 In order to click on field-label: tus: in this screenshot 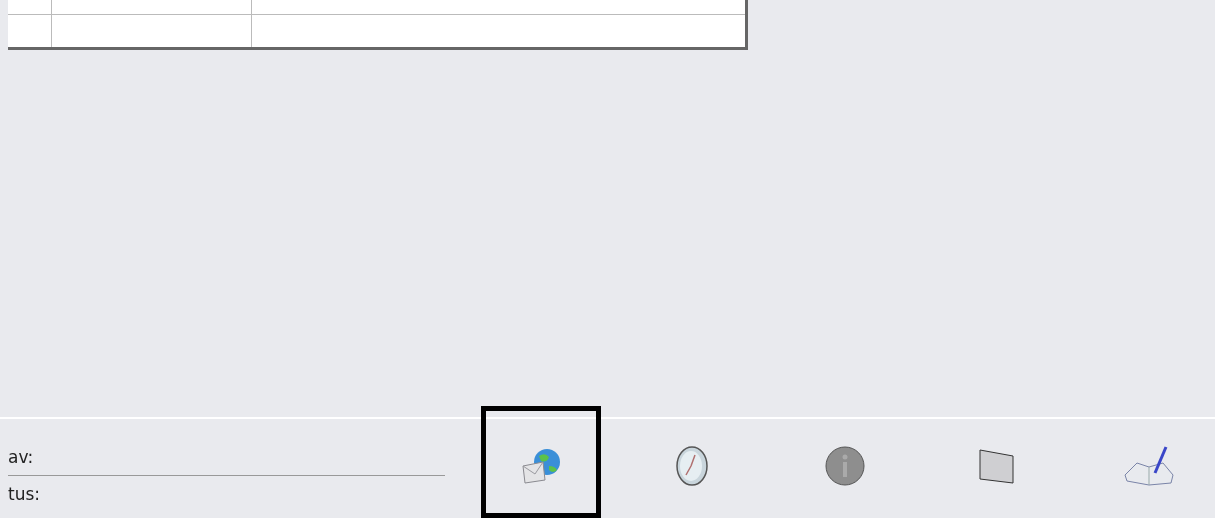, I will do `click(24, 494)`.